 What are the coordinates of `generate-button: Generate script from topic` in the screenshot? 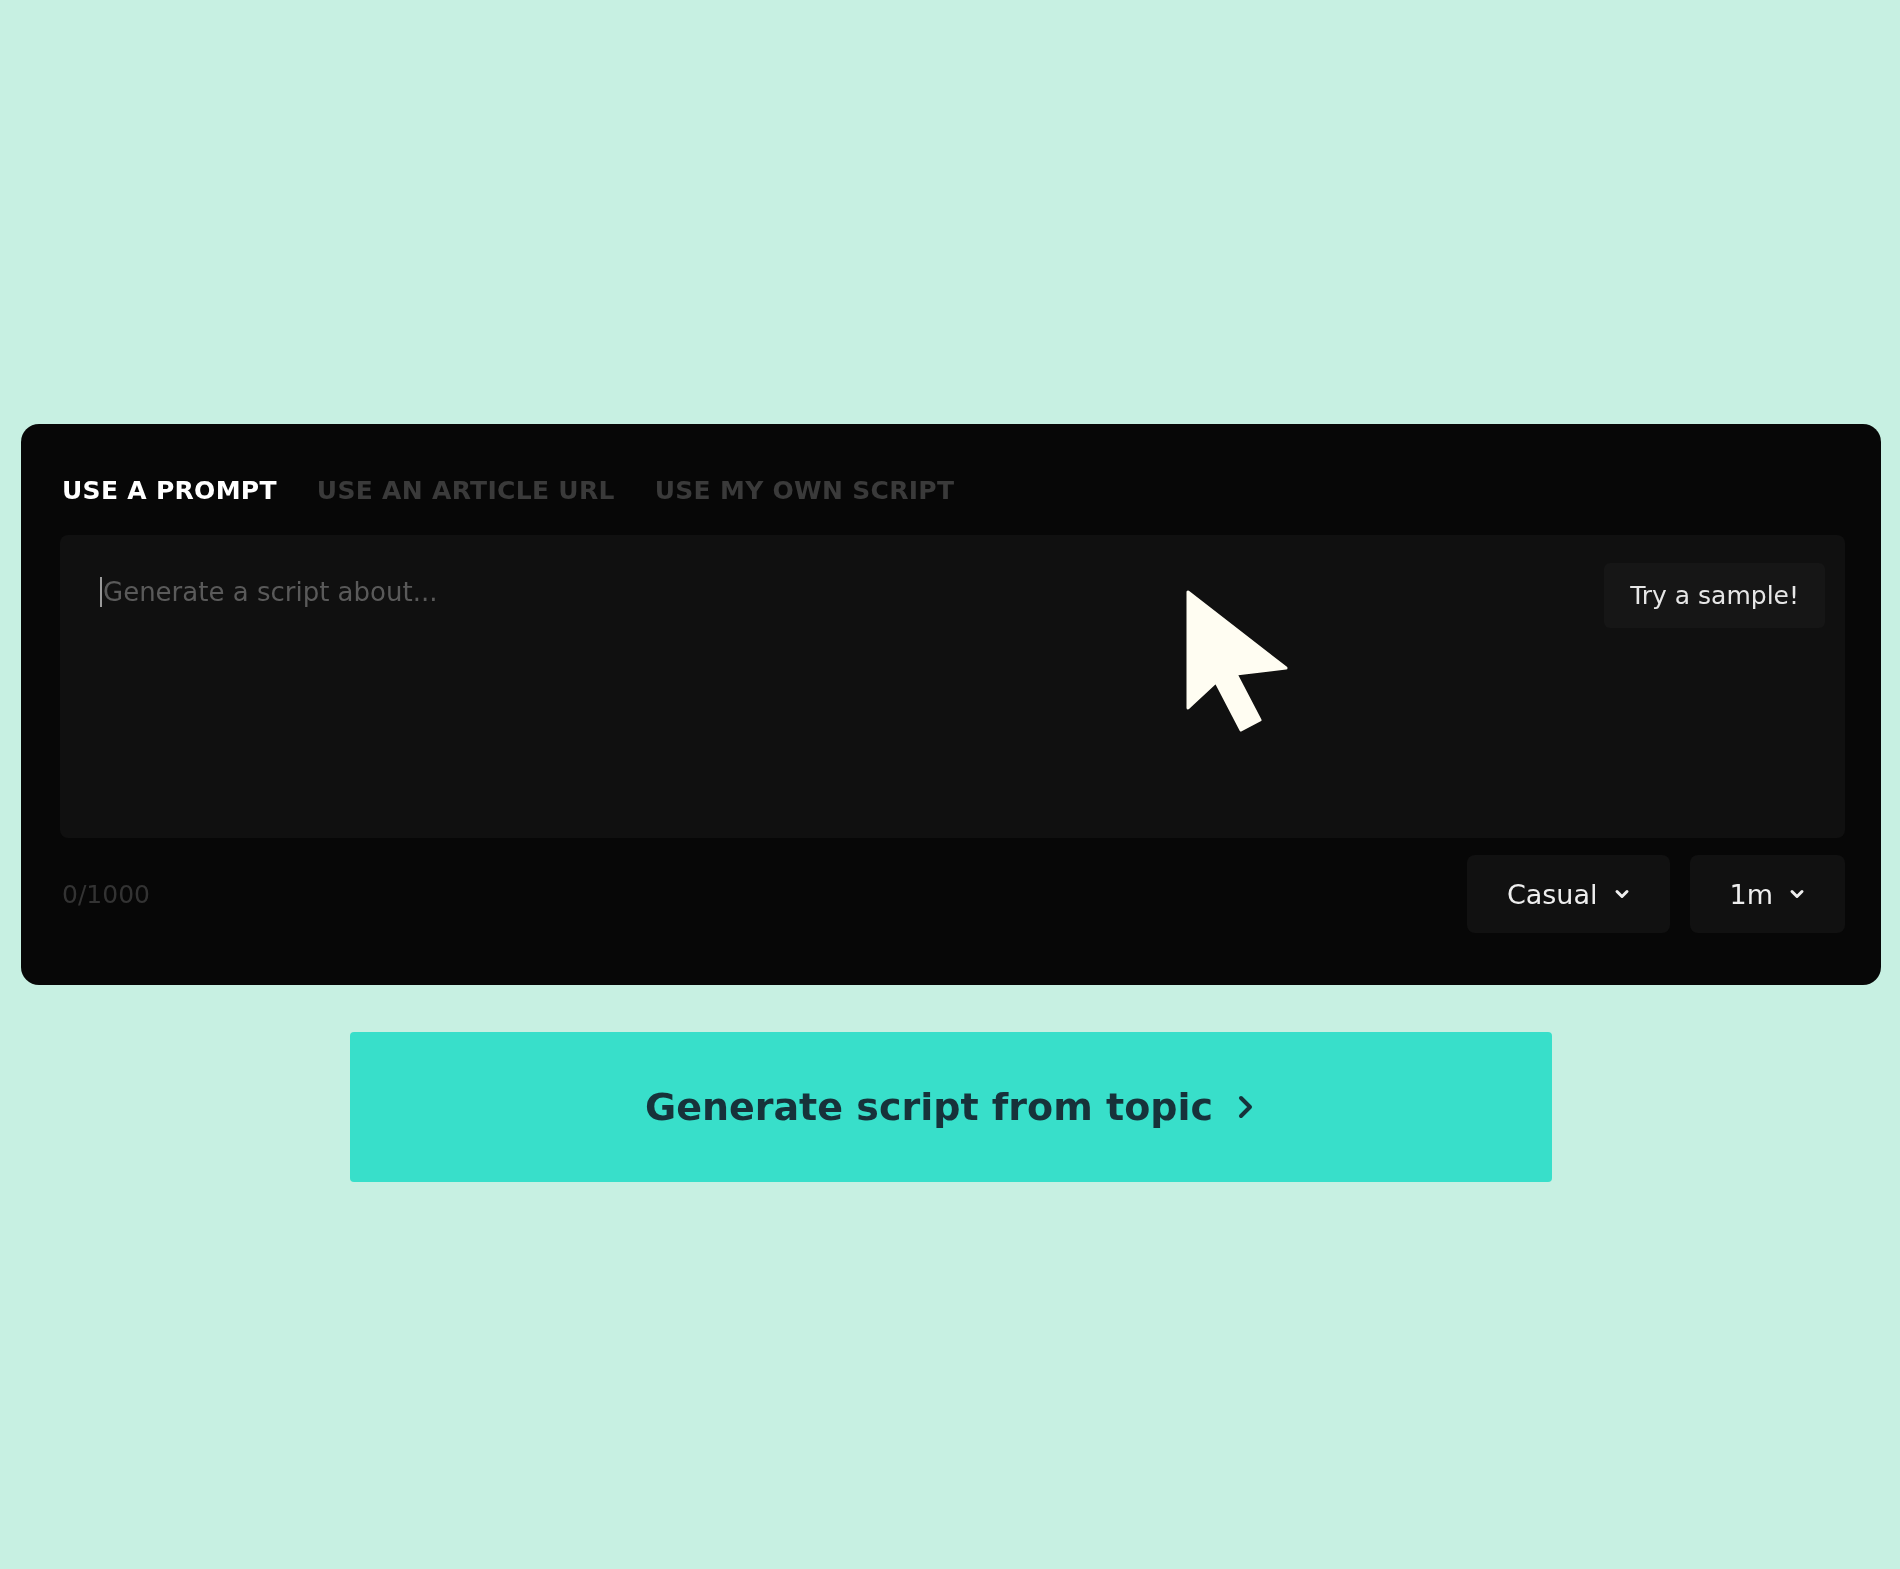 It's located at (951, 1107).